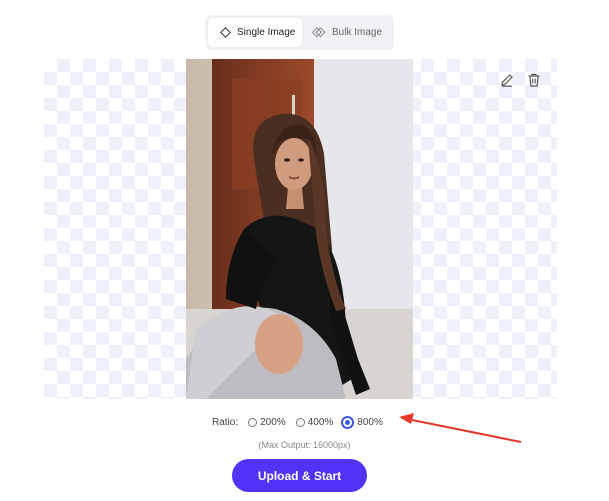  Describe the element at coordinates (370, 422) in the screenshot. I see `ratio-option-800-label: 800%` at that location.